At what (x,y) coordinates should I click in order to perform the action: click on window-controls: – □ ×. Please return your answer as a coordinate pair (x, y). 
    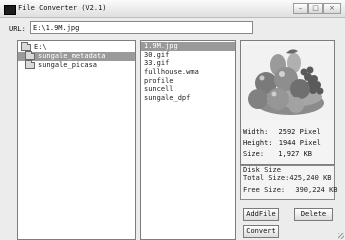
    Looking at the image, I should click on (317, 8).